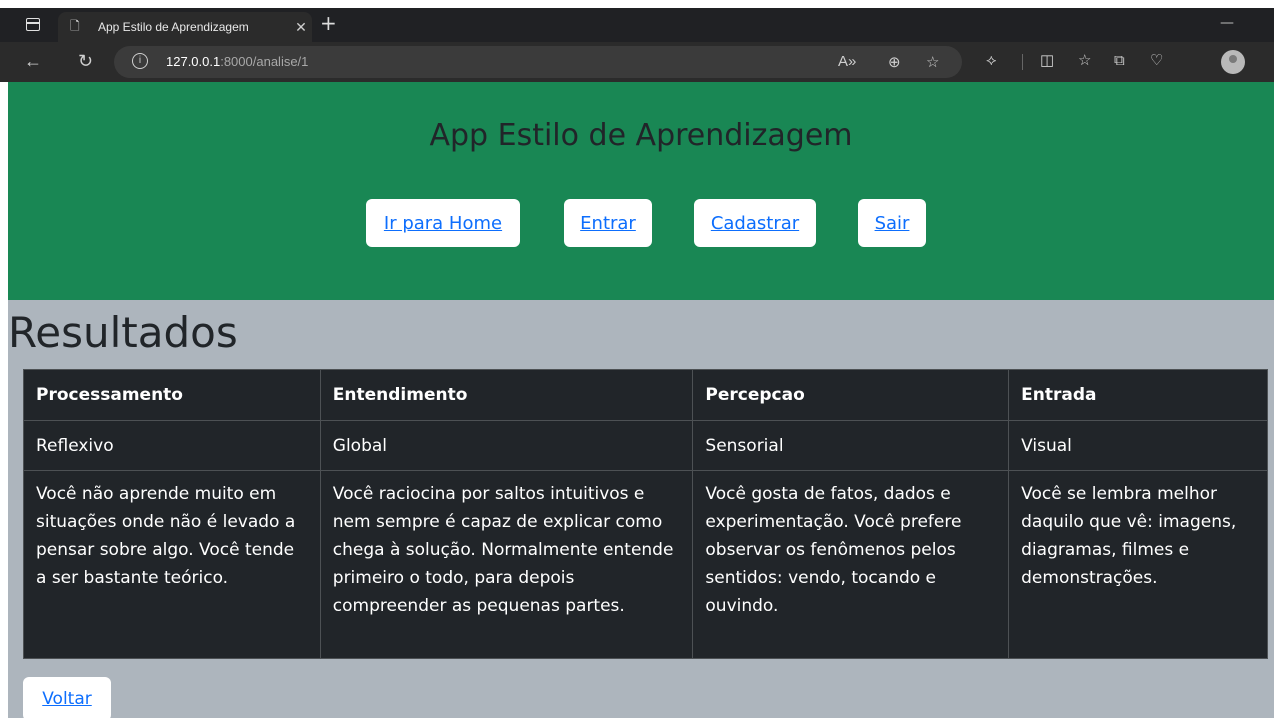 This screenshot has width=1274, height=718. I want to click on home-button: Ir para Home, so click(443, 223).